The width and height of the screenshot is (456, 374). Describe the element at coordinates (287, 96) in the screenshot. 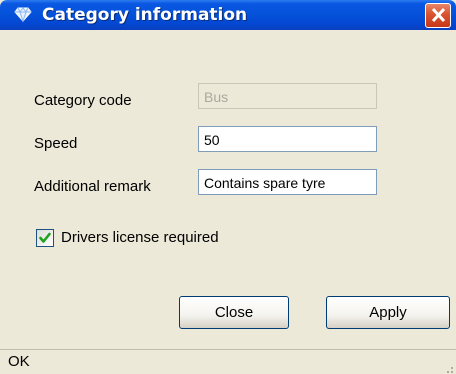

I see `category-code-field` at that location.